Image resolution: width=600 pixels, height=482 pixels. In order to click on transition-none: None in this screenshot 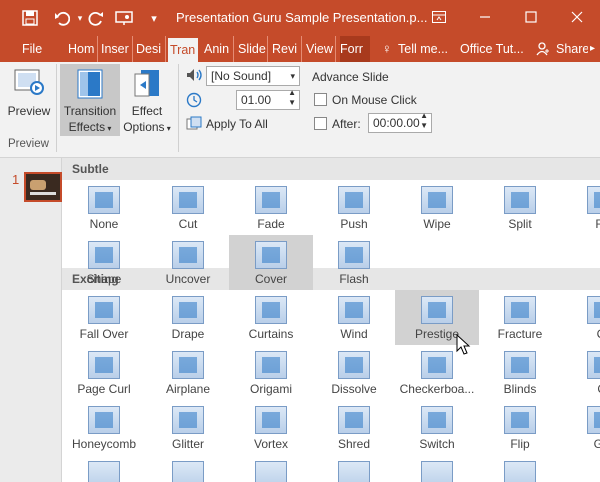, I will do `click(104, 207)`.